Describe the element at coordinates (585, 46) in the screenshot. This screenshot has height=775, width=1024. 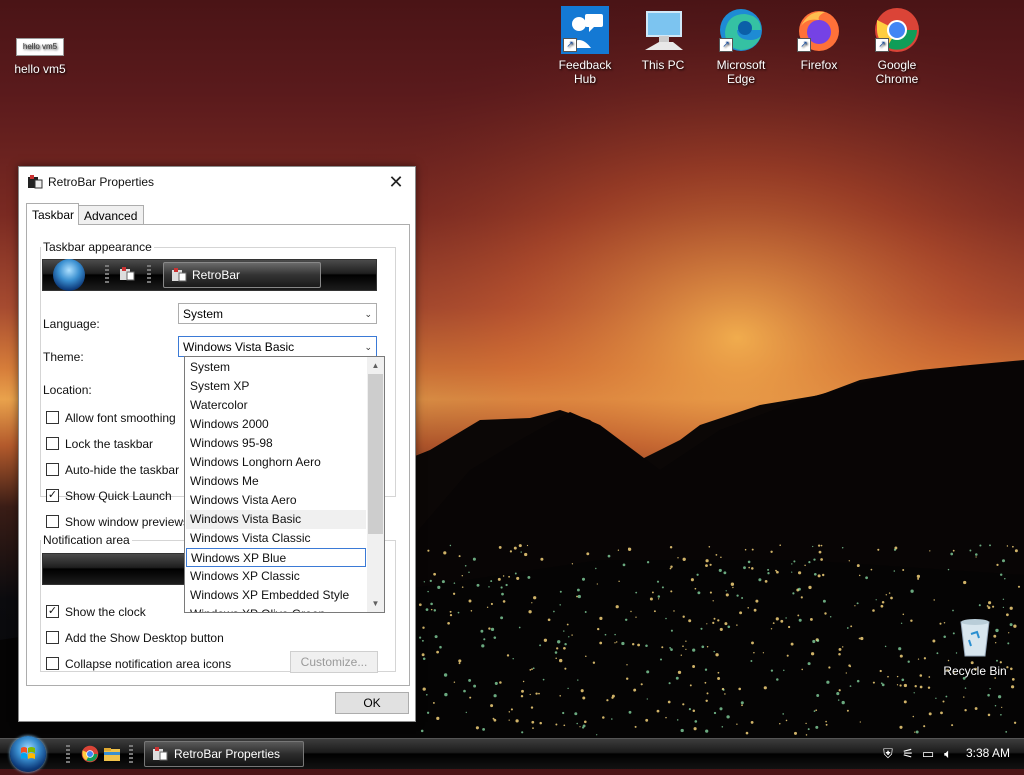
I see `feedback-hub-icon: ↗ Feedback Hub` at that location.